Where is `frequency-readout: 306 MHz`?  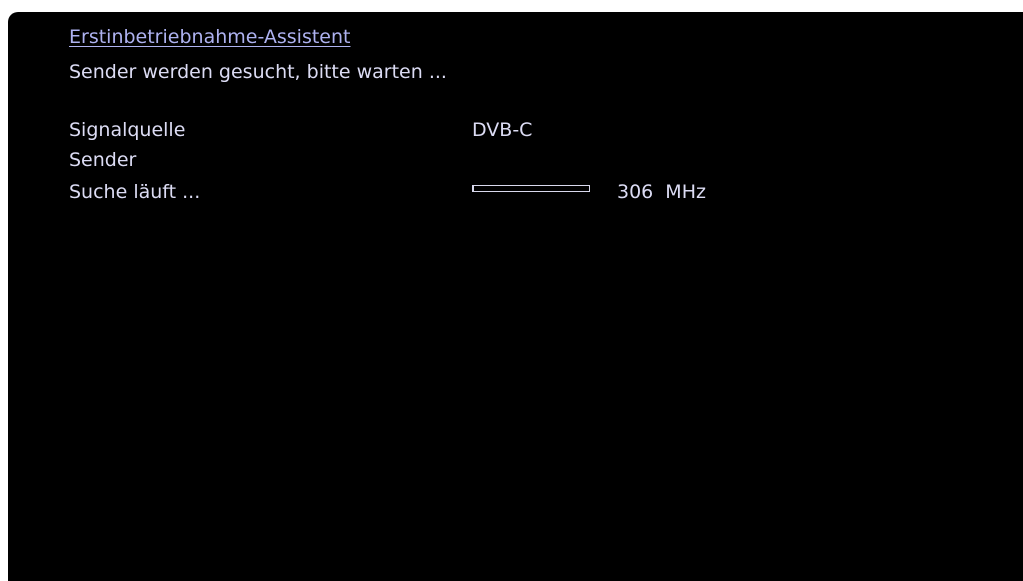
frequency-readout: 306 MHz is located at coordinates (661, 192).